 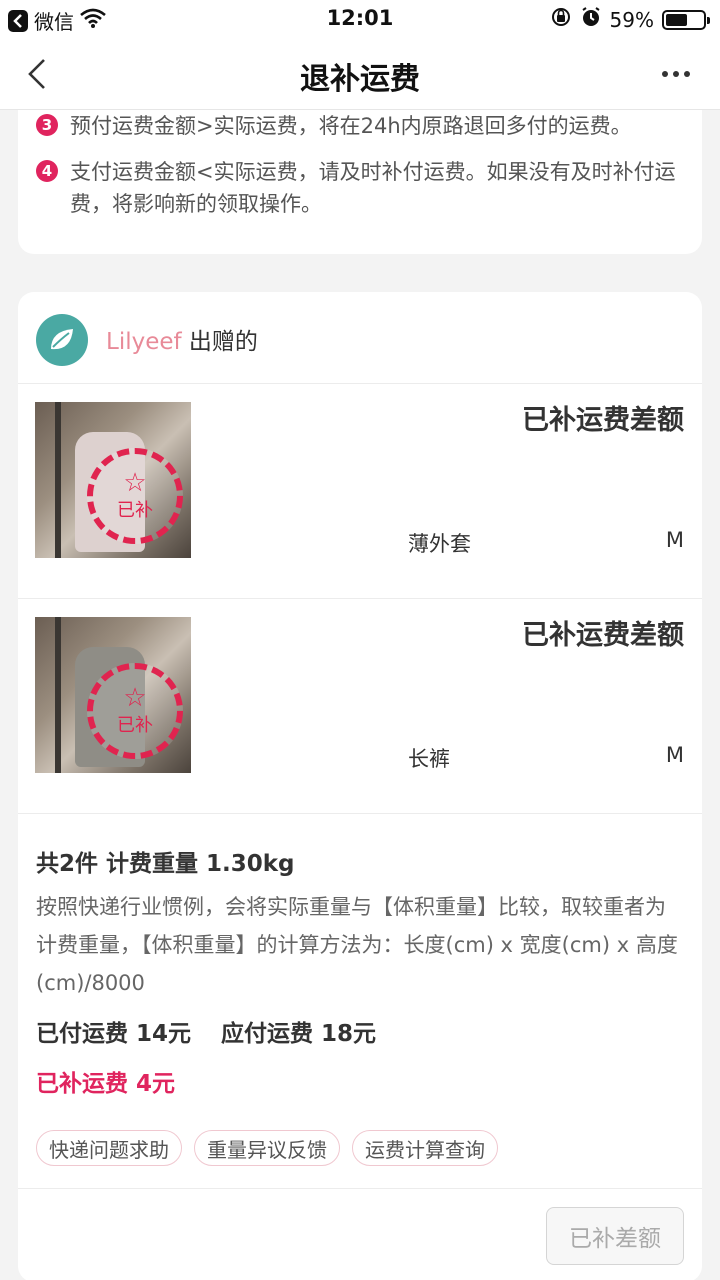 What do you see at coordinates (561, 19) in the screenshot?
I see `orientation-lock-icon` at bounding box center [561, 19].